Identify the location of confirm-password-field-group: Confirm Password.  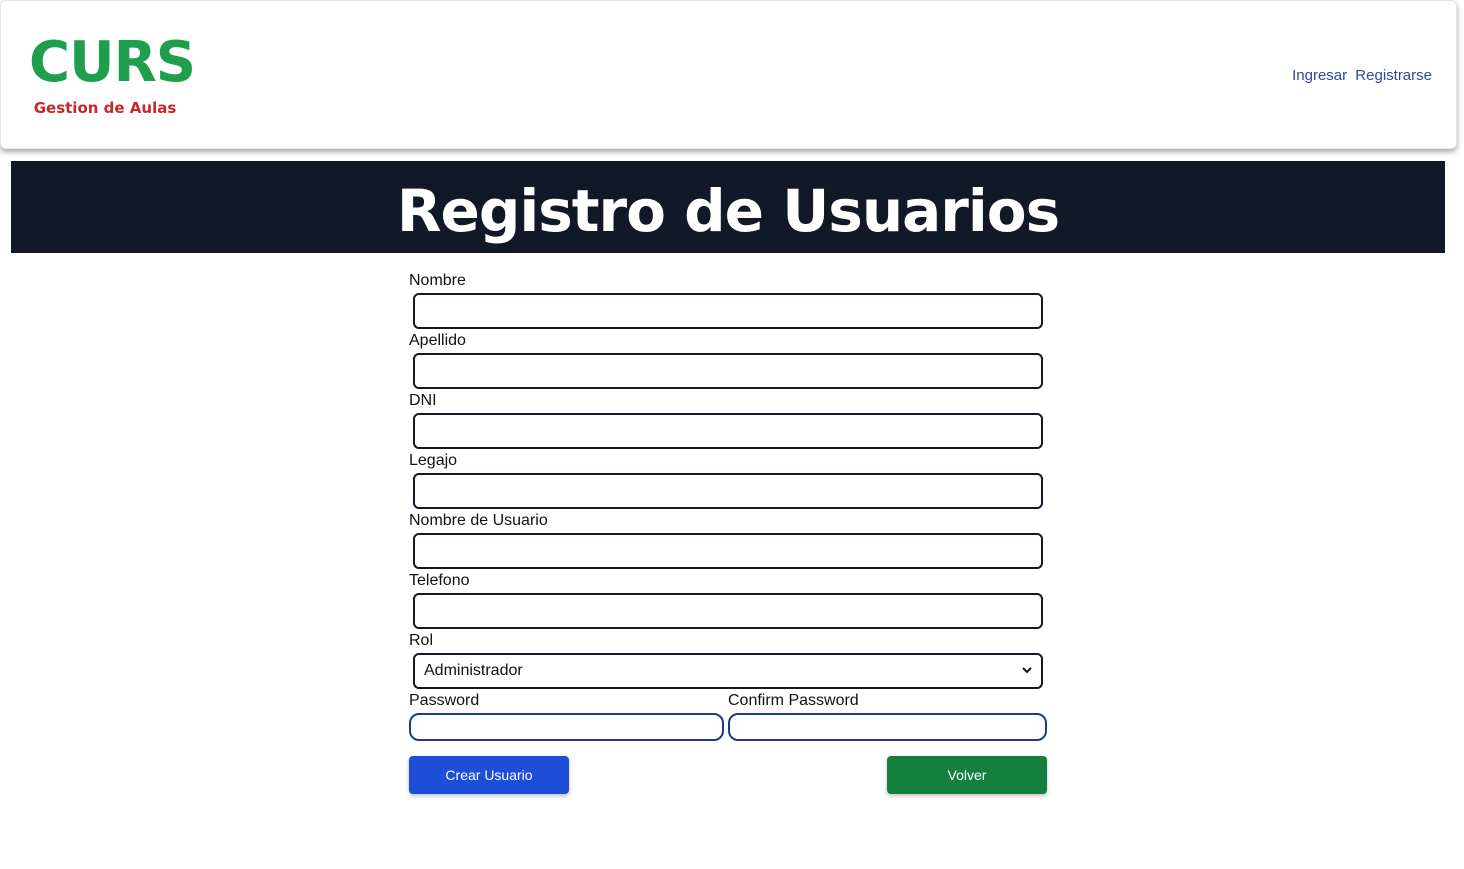
(887, 716).